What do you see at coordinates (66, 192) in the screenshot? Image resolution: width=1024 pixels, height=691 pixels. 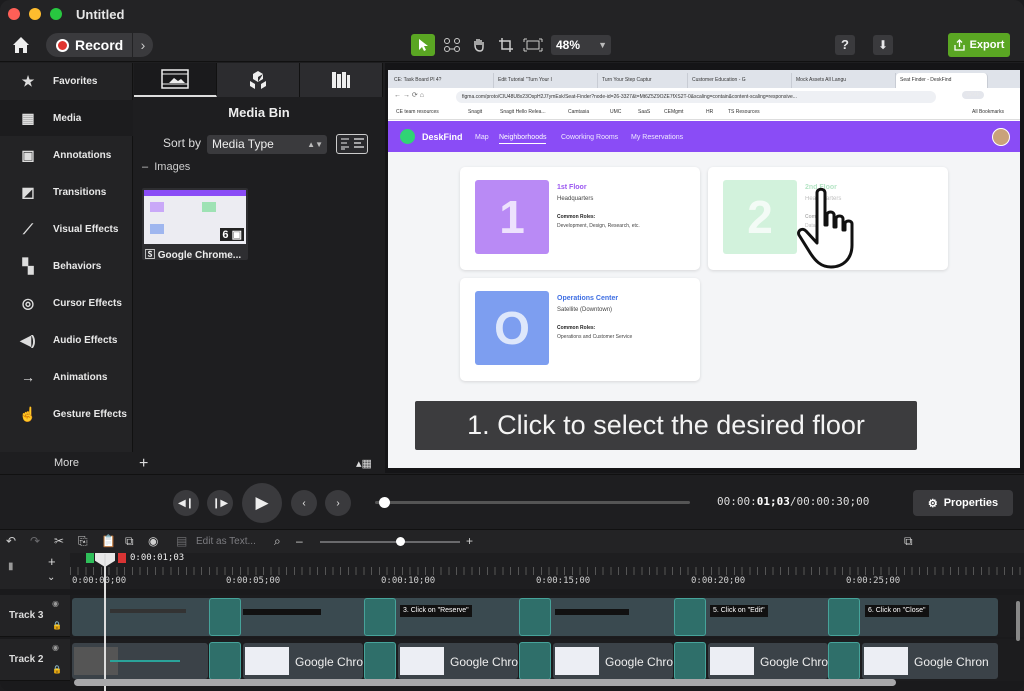 I see `sidebar-item-transitions: ◩ Transitions` at bounding box center [66, 192].